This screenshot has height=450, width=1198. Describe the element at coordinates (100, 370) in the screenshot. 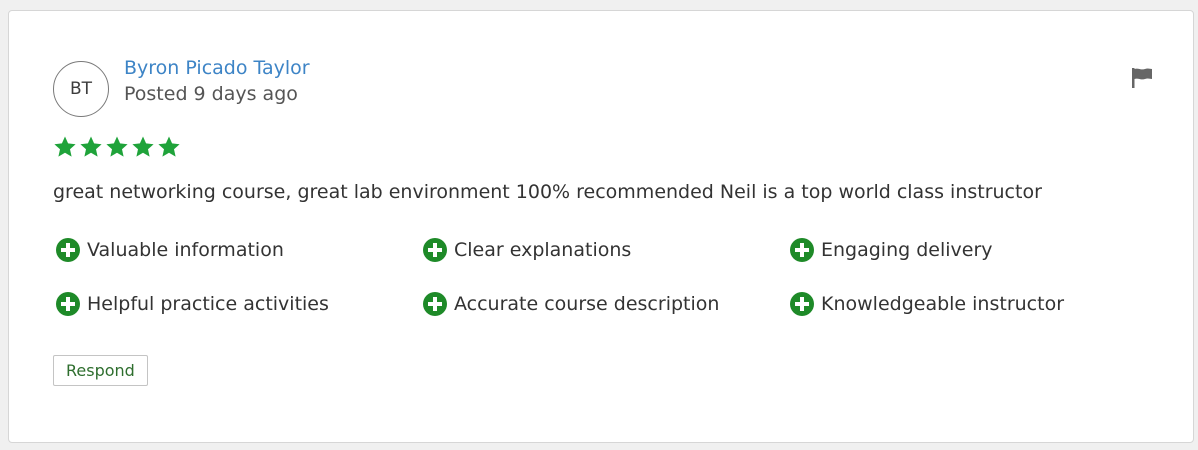

I see `respond-button: Respond` at that location.